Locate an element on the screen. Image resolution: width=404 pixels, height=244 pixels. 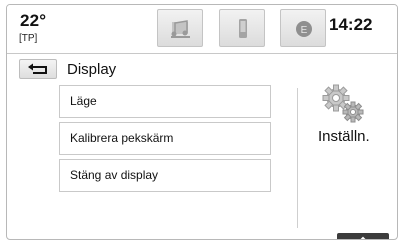
phone-icon is located at coordinates (243, 28).